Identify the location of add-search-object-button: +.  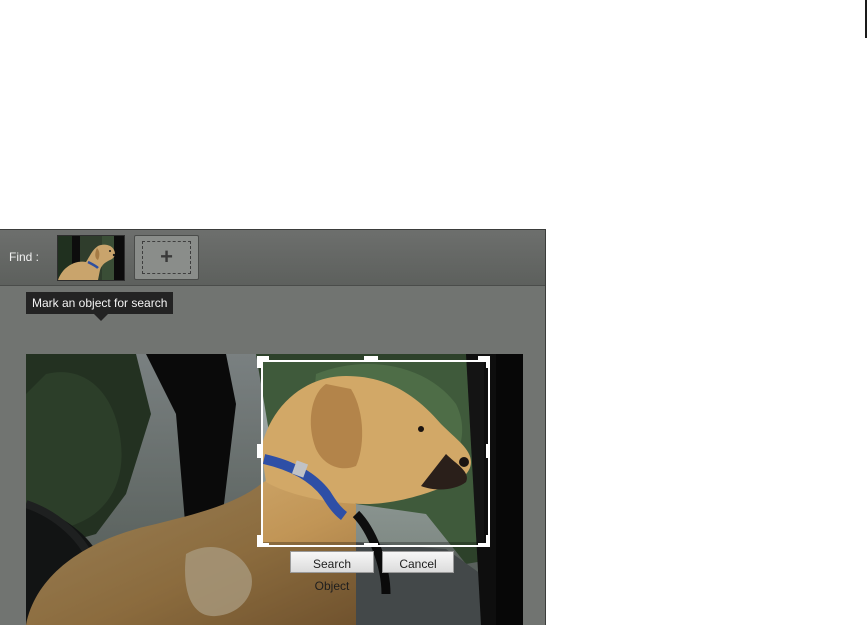
(166, 257).